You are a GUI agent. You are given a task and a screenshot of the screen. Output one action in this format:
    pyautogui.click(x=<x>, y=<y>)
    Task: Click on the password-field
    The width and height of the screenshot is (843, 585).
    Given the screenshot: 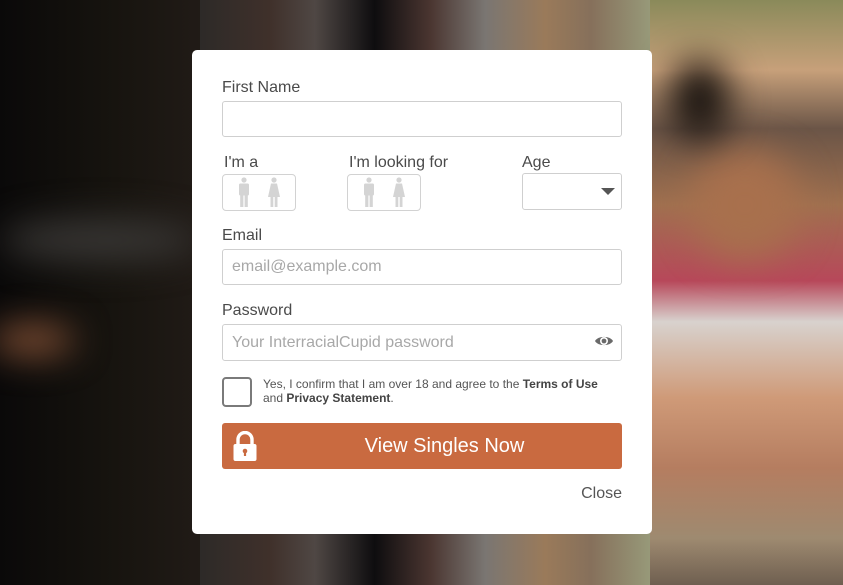 What is the action you would take?
    pyautogui.click(x=422, y=342)
    